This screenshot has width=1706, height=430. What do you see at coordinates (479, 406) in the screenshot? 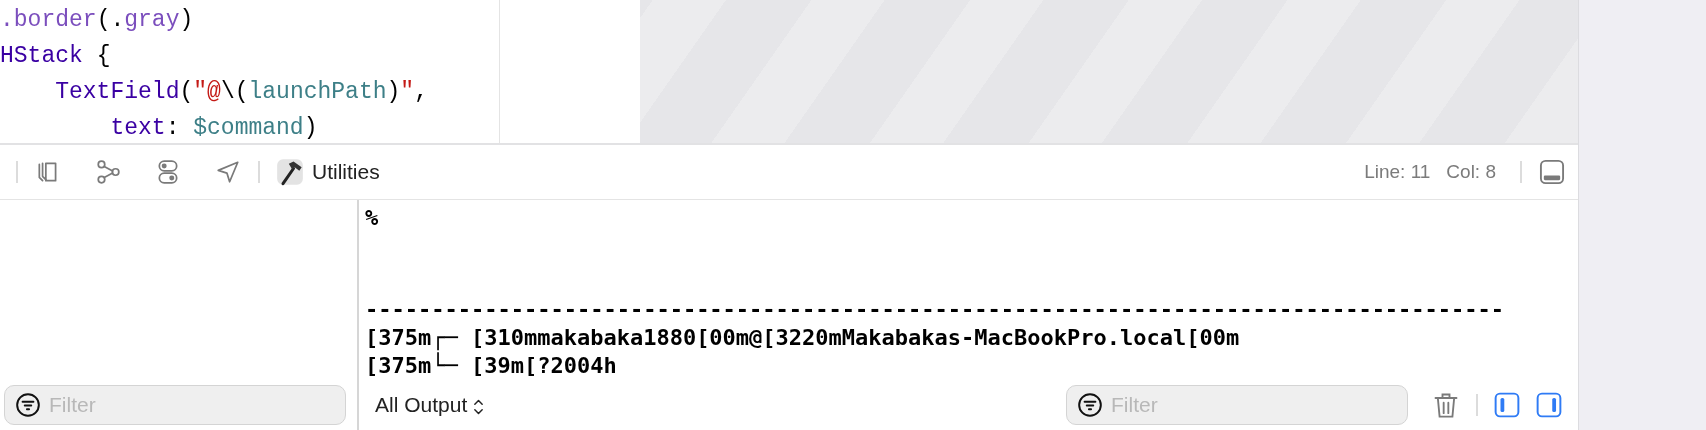
I see `up-down-chevron-icon` at bounding box center [479, 406].